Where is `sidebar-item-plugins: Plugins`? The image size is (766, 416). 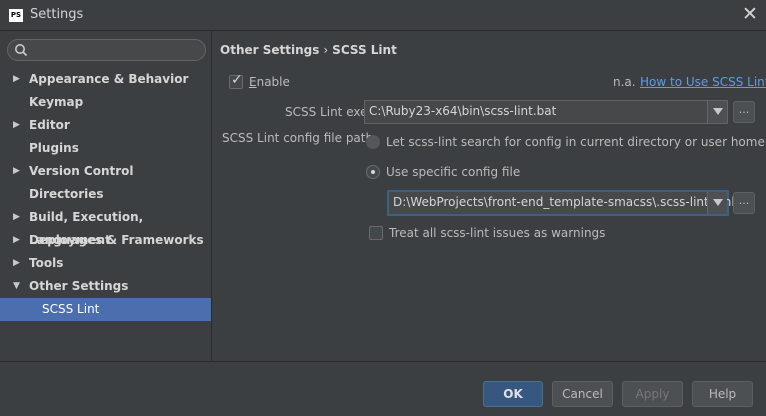 sidebar-item-plugins: Plugins is located at coordinates (105, 148).